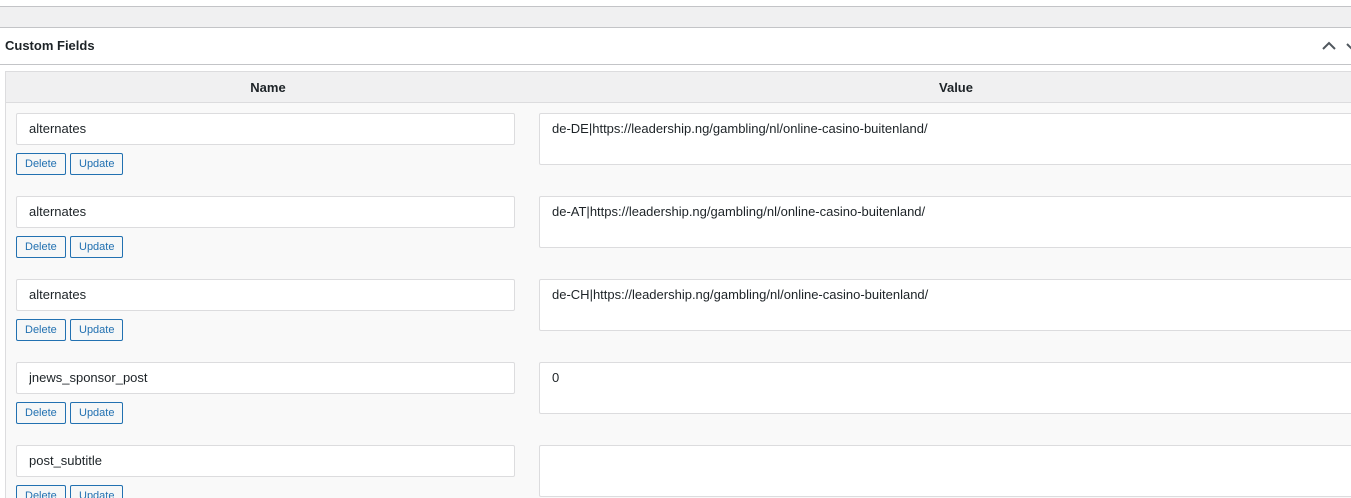 The image size is (1351, 498). What do you see at coordinates (675, 46) in the screenshot?
I see `metabox-header: Custom Fields` at bounding box center [675, 46].